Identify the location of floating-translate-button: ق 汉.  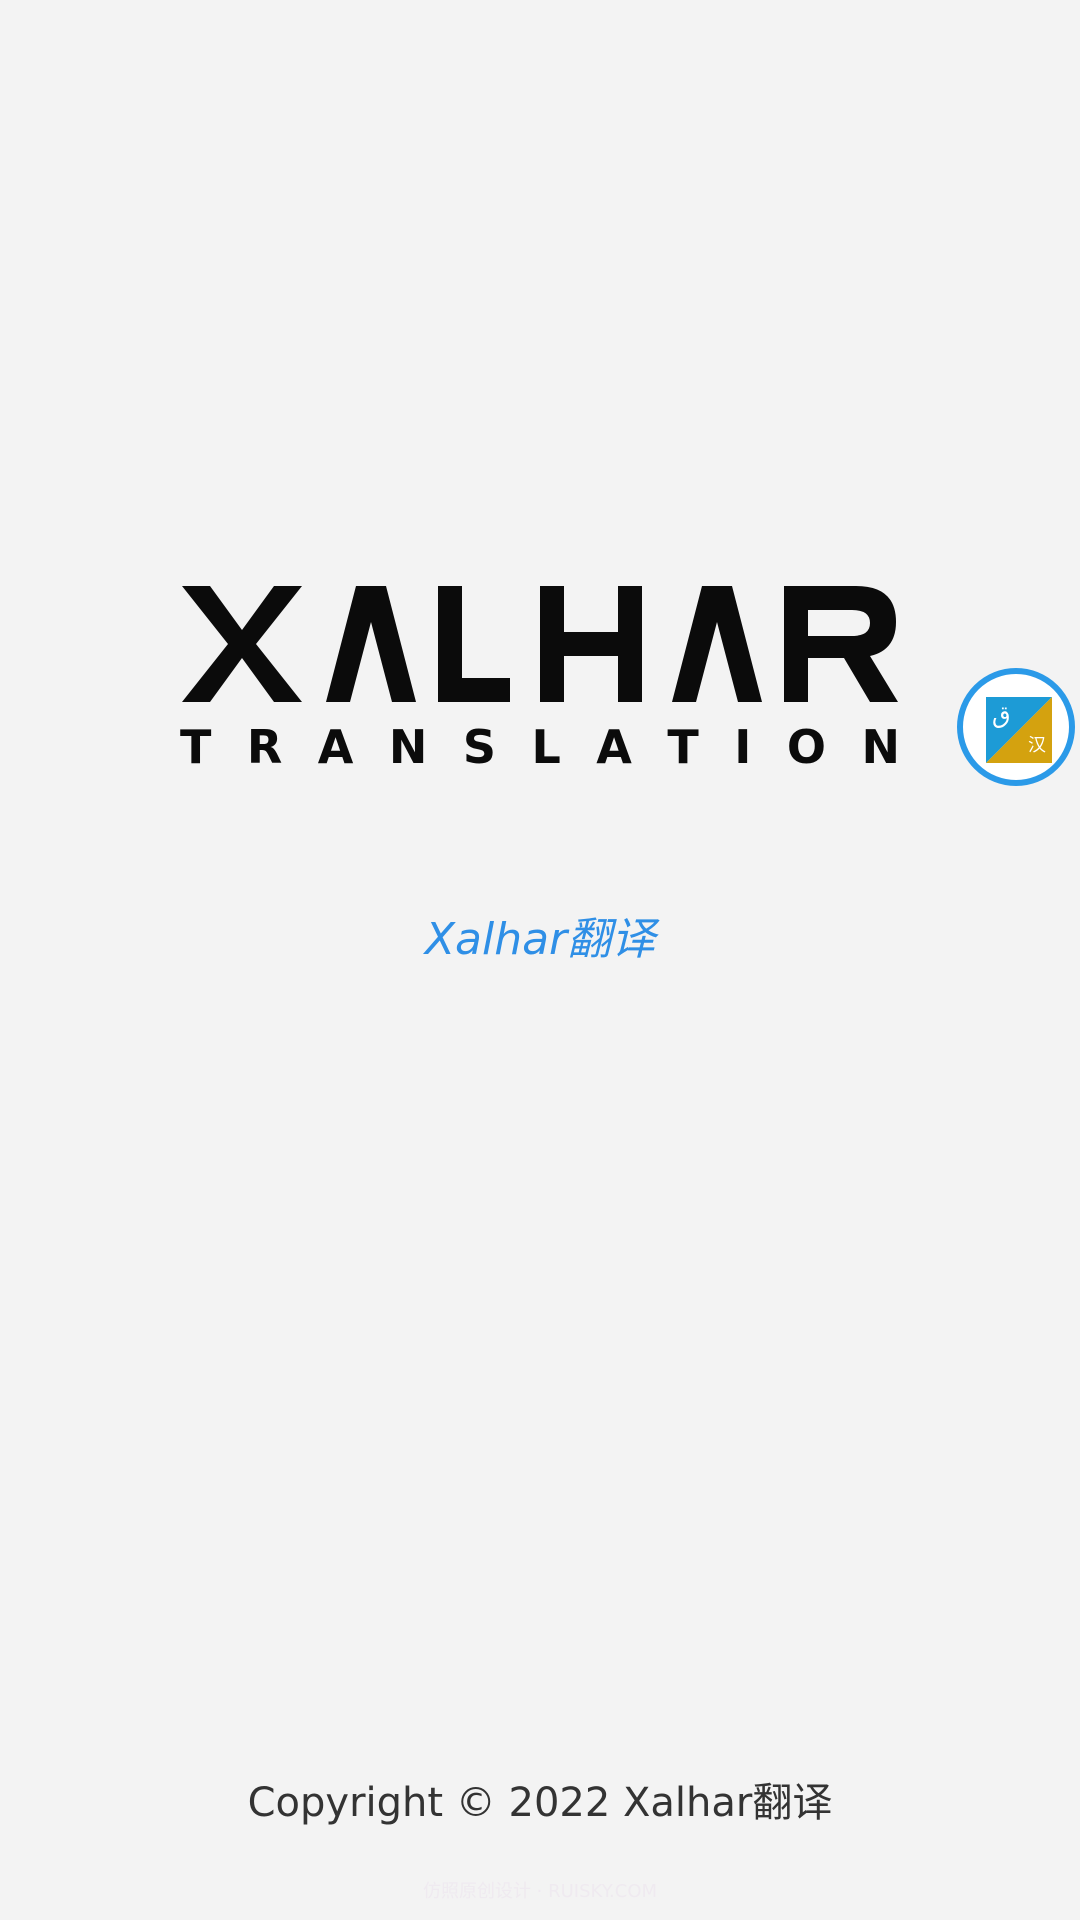
(1016, 727).